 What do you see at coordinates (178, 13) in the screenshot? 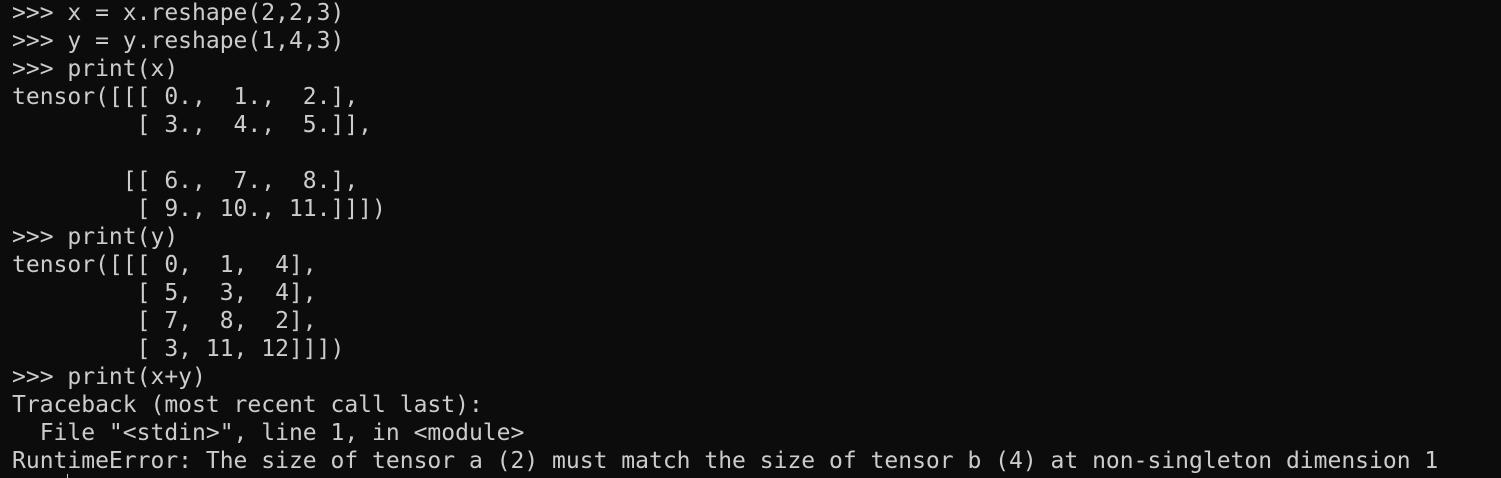
I see `prompt-line-reshape-x: >>> x = x.reshape(2,2,3)` at bounding box center [178, 13].